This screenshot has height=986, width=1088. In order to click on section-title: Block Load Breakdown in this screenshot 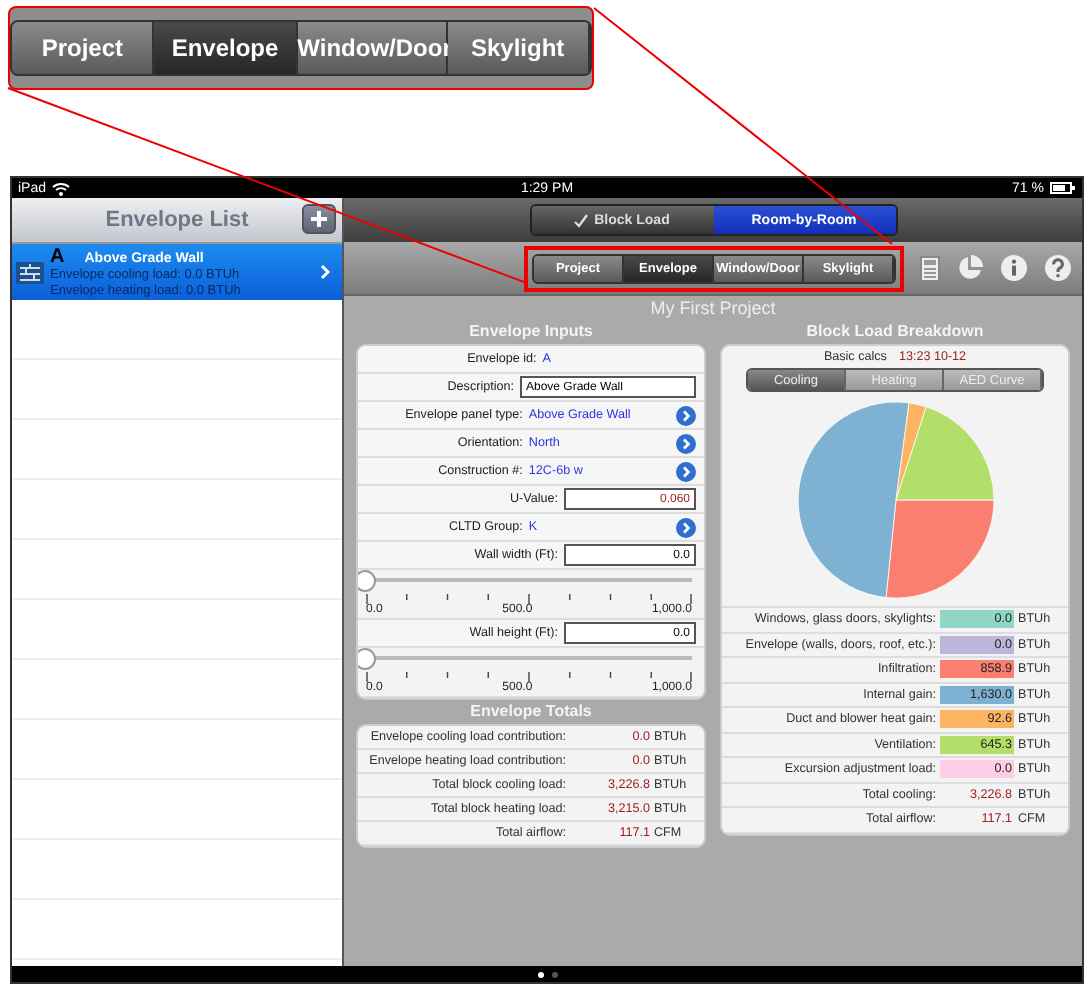, I will do `click(895, 332)`.